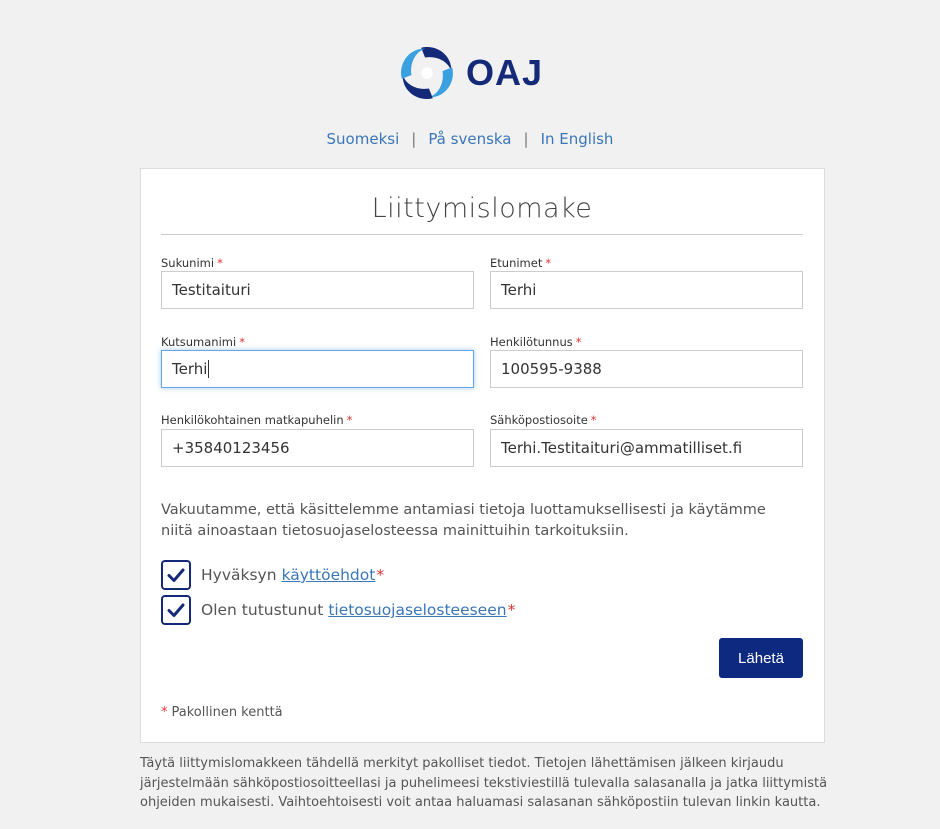  I want to click on language-selector: Suomeksi | På svenska | In English, so click(470, 139).